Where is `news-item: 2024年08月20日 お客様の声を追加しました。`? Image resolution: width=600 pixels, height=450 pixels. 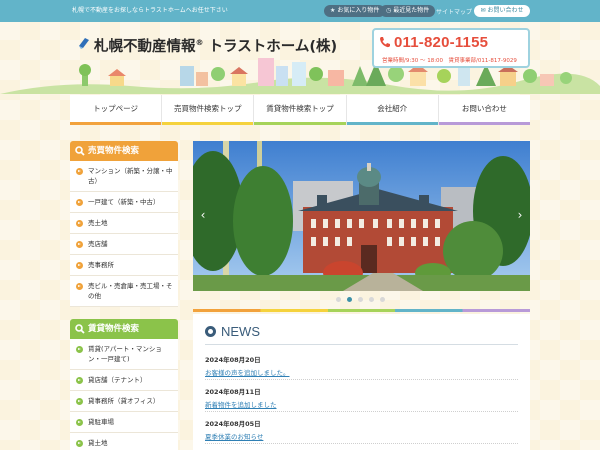 news-item: 2024年08月20日 お客様の声を追加しました。 is located at coordinates (361, 365).